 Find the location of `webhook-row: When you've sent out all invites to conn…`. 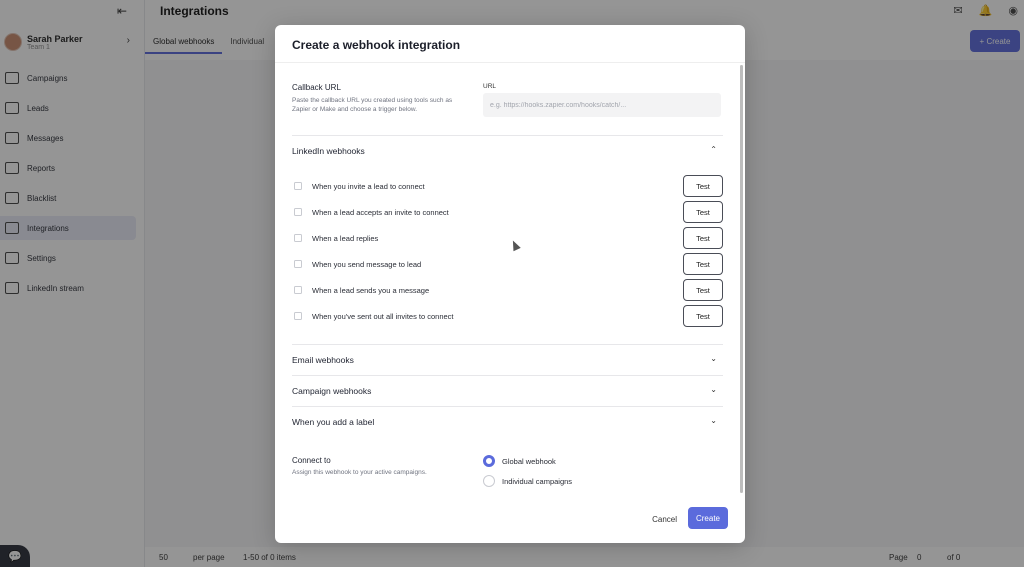

webhook-row: When you've sent out all invites to conn… is located at coordinates (507, 316).